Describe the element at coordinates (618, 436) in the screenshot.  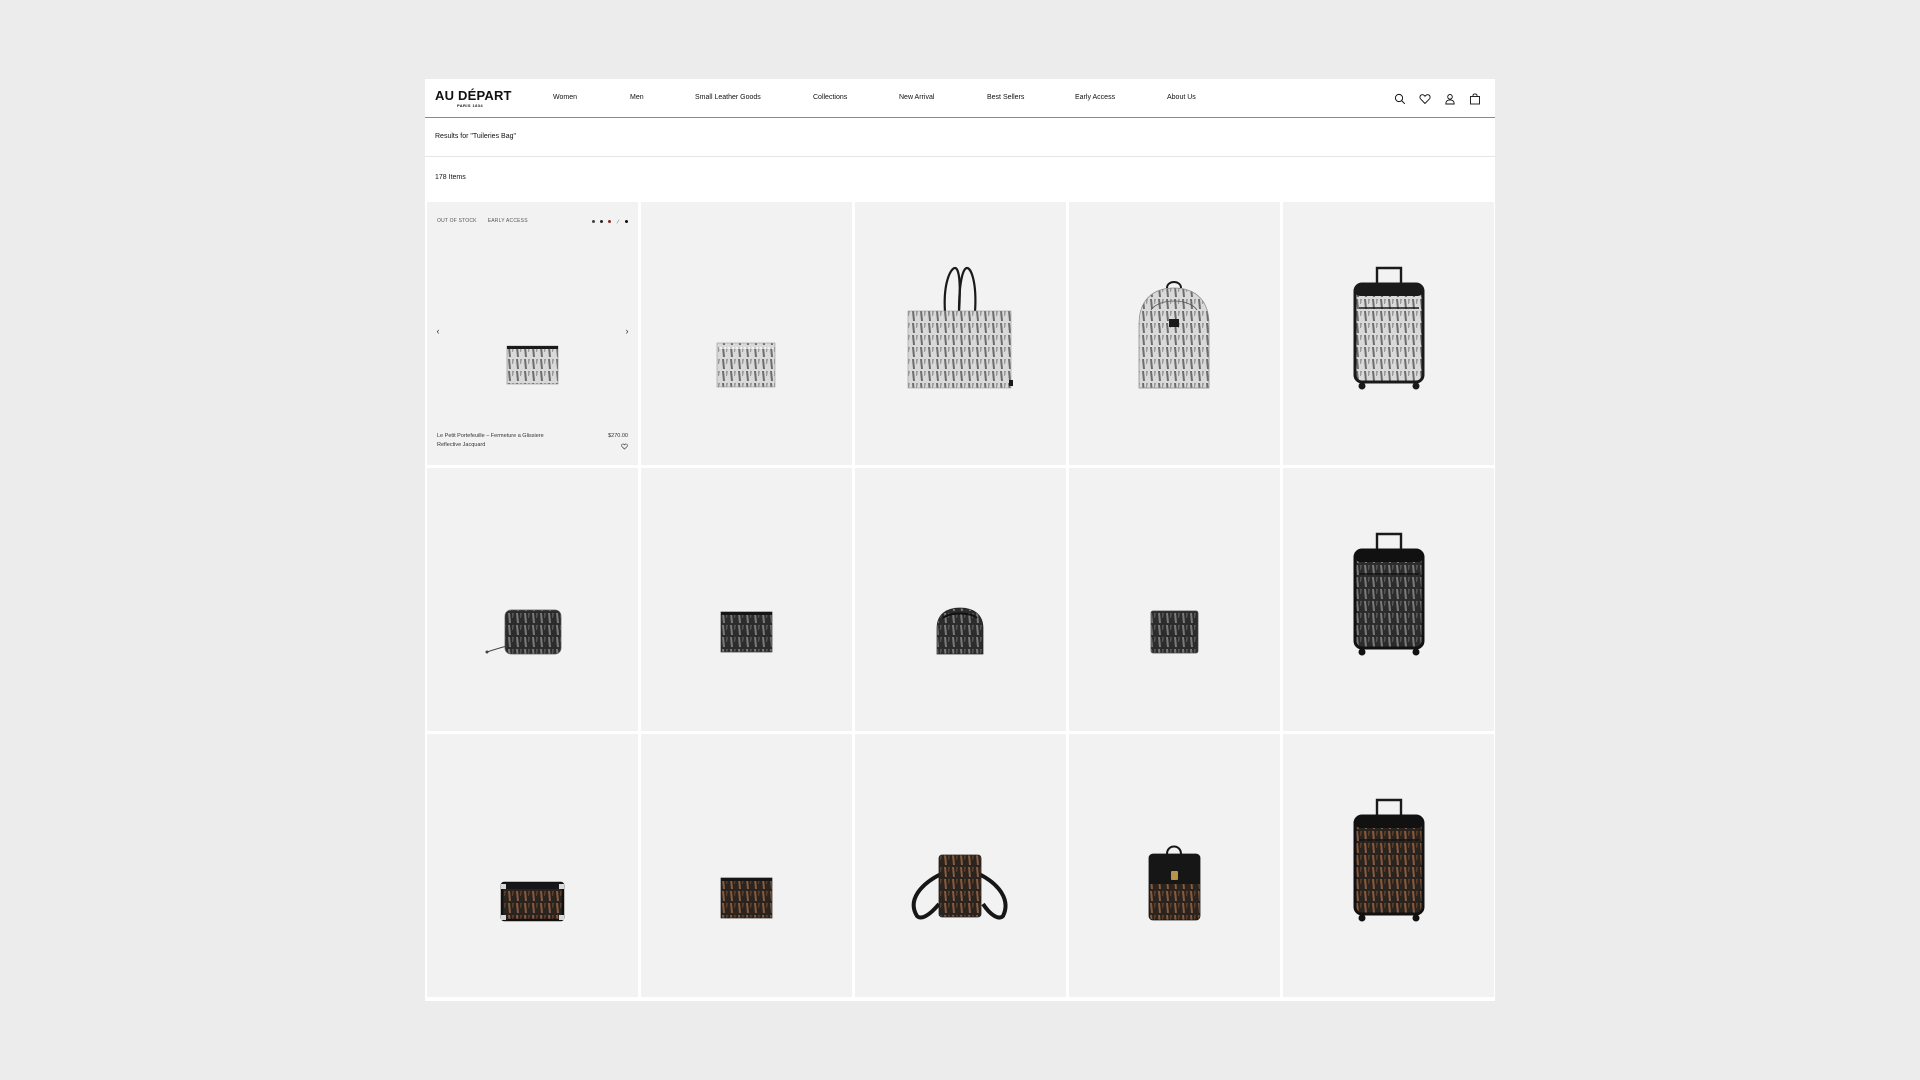
I see `product-price: $270.00` at that location.